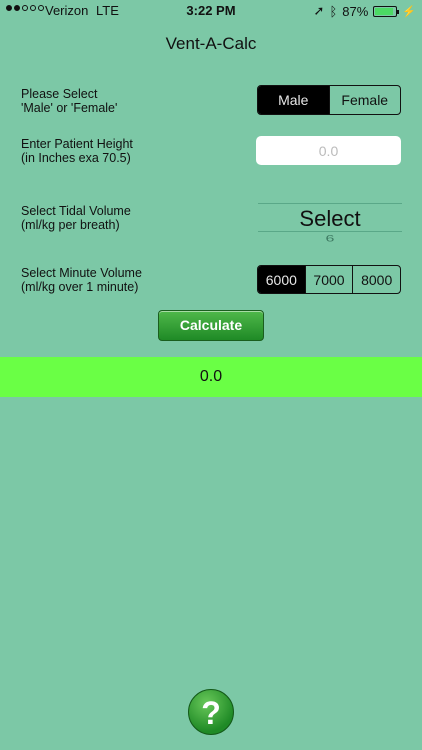 The height and width of the screenshot is (750, 422). What do you see at coordinates (355, 11) in the screenshot?
I see `battery-percent: 87%` at bounding box center [355, 11].